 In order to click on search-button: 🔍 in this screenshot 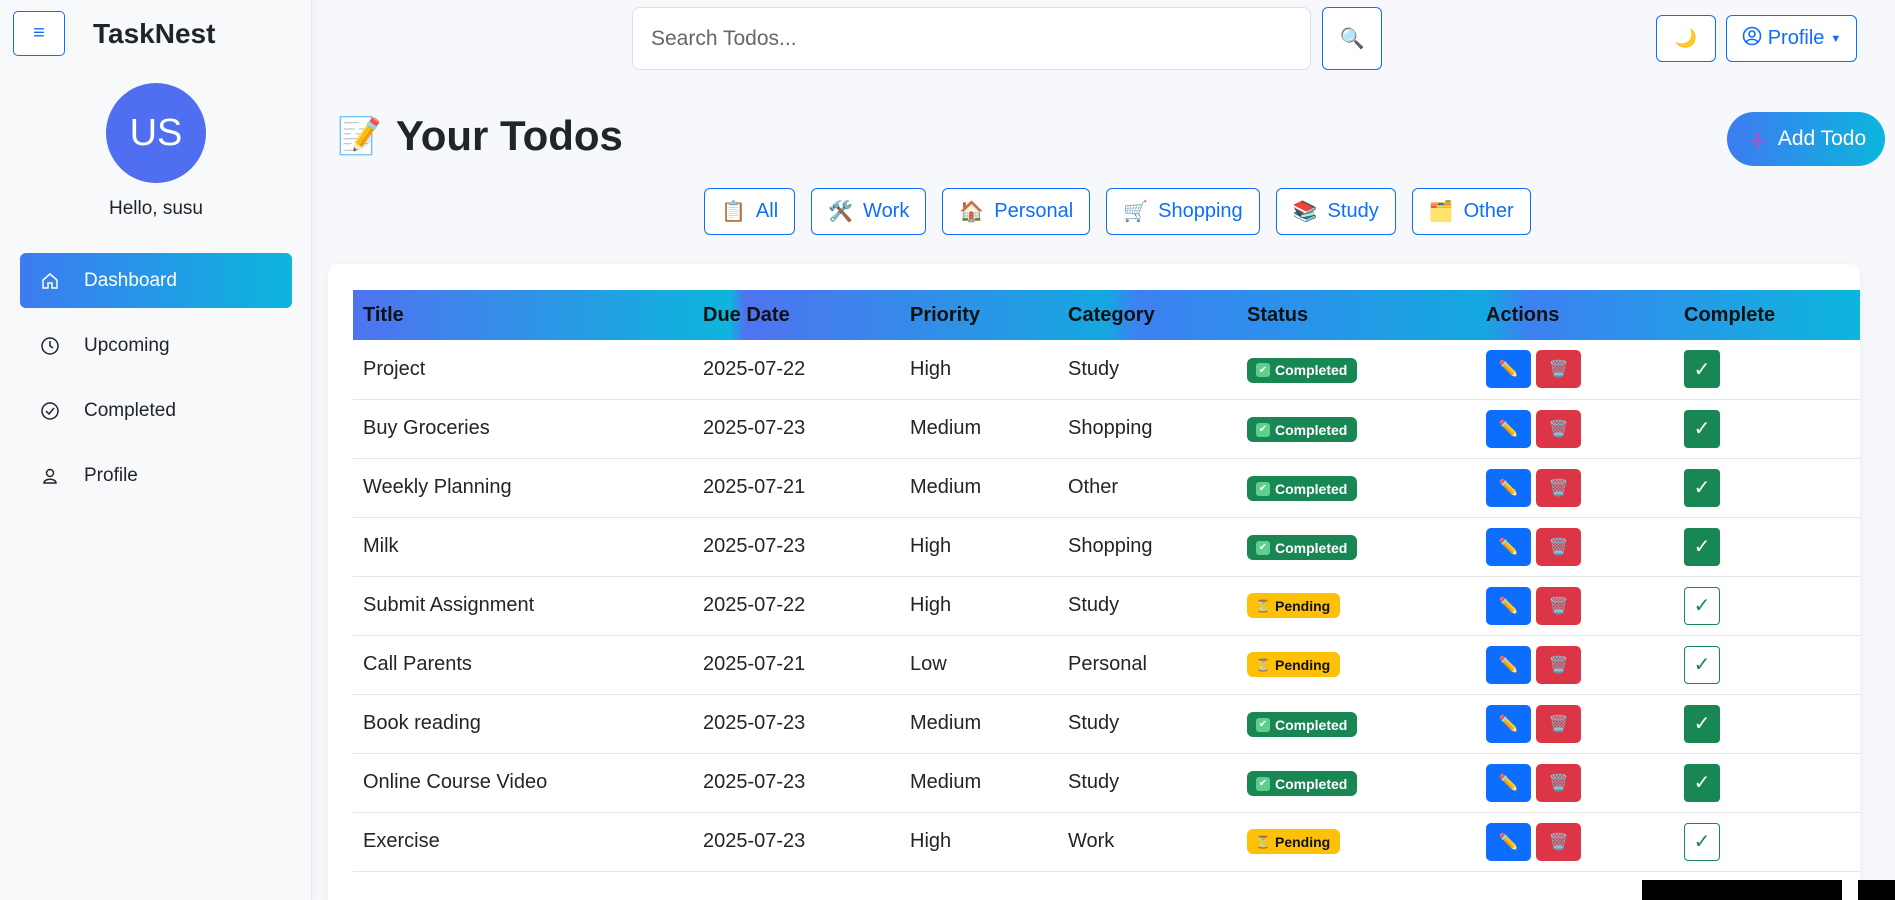, I will do `click(1352, 38)`.